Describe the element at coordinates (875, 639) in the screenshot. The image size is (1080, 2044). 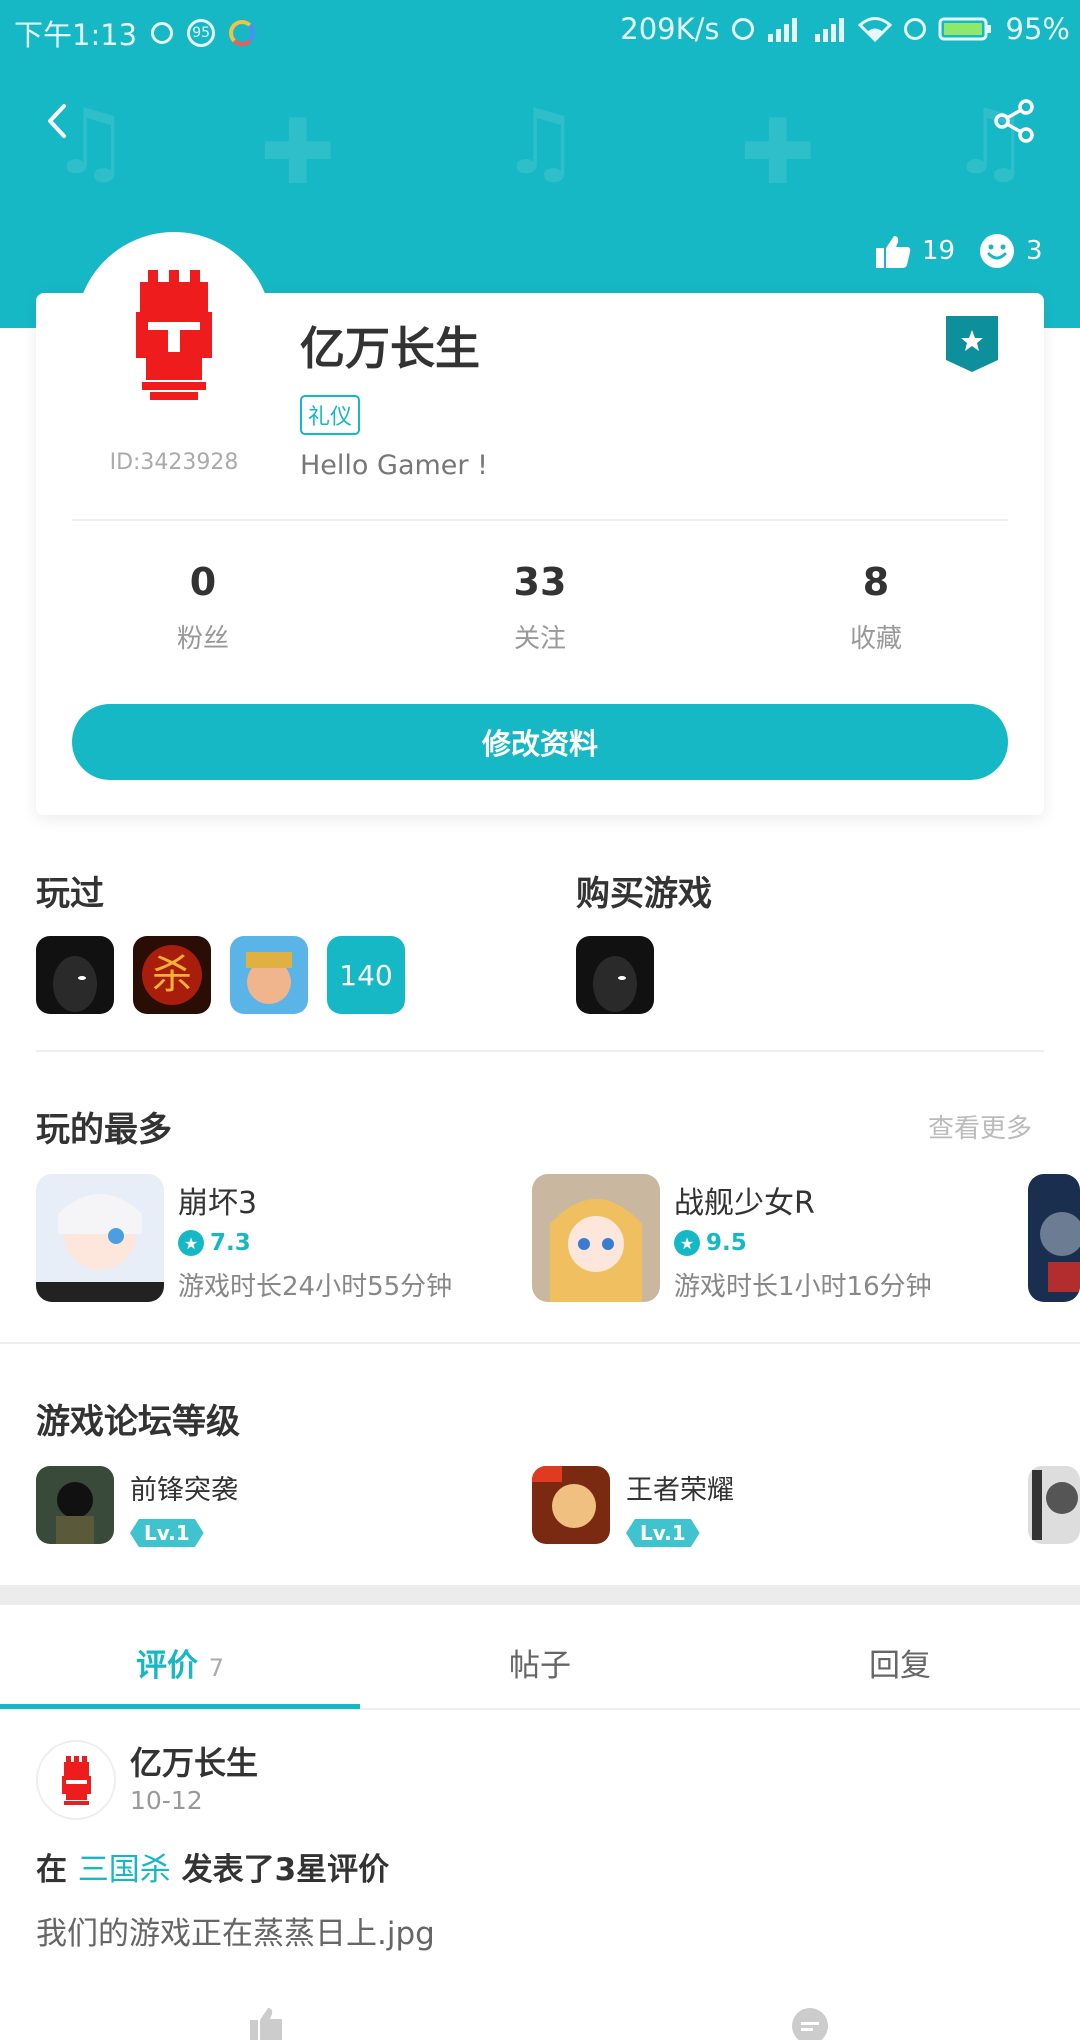
I see `stat-label: 收藏` at that location.